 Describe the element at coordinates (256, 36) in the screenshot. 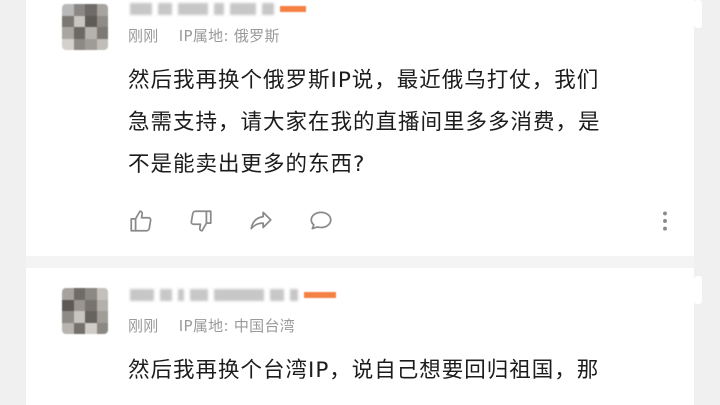

I see `ip-location: 俄罗斯` at that location.